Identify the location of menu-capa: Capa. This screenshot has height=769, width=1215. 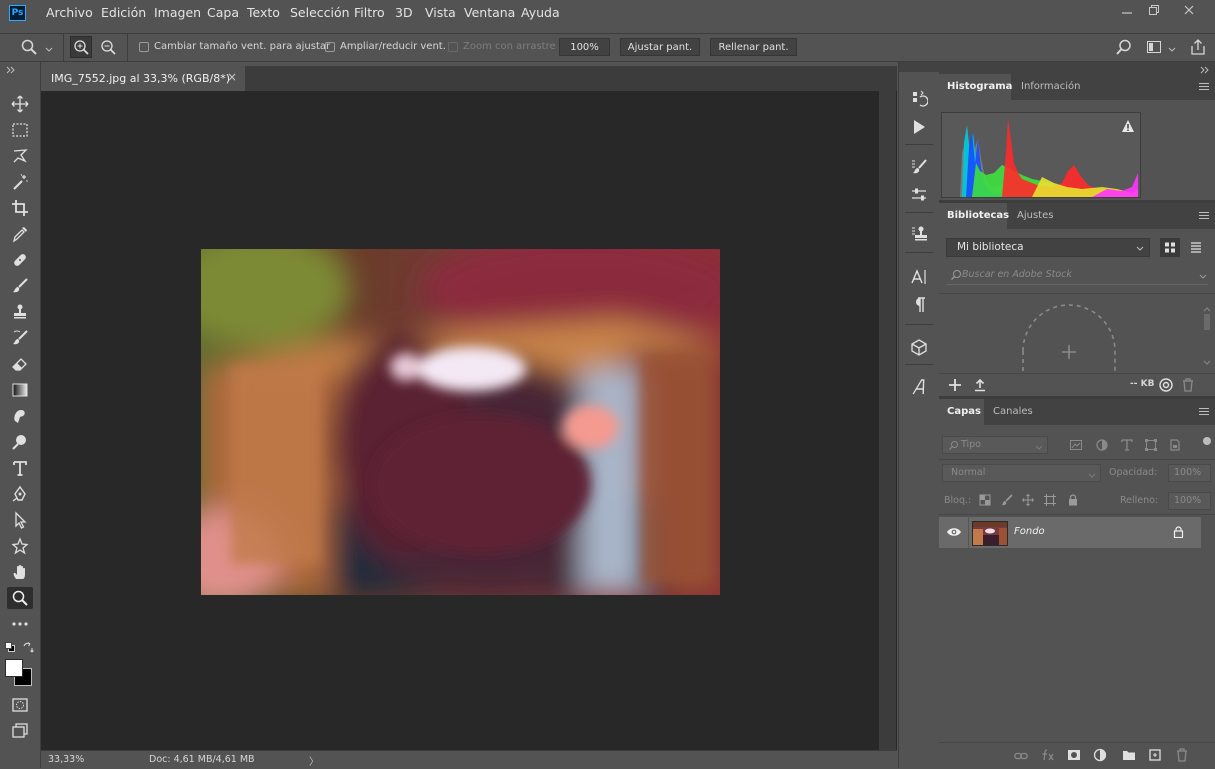
(223, 12).